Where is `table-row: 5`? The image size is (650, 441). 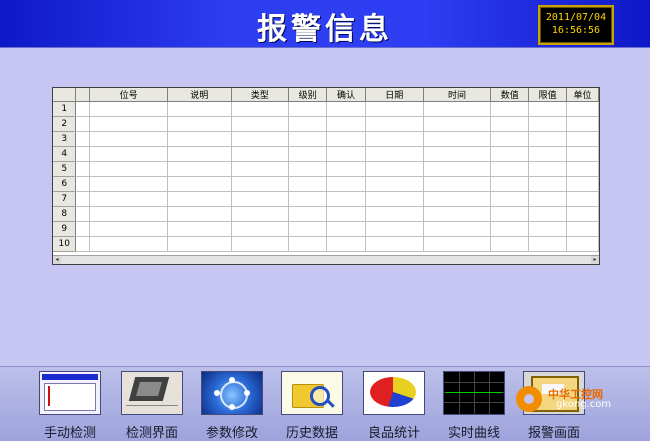
table-row: 5 is located at coordinates (326, 169).